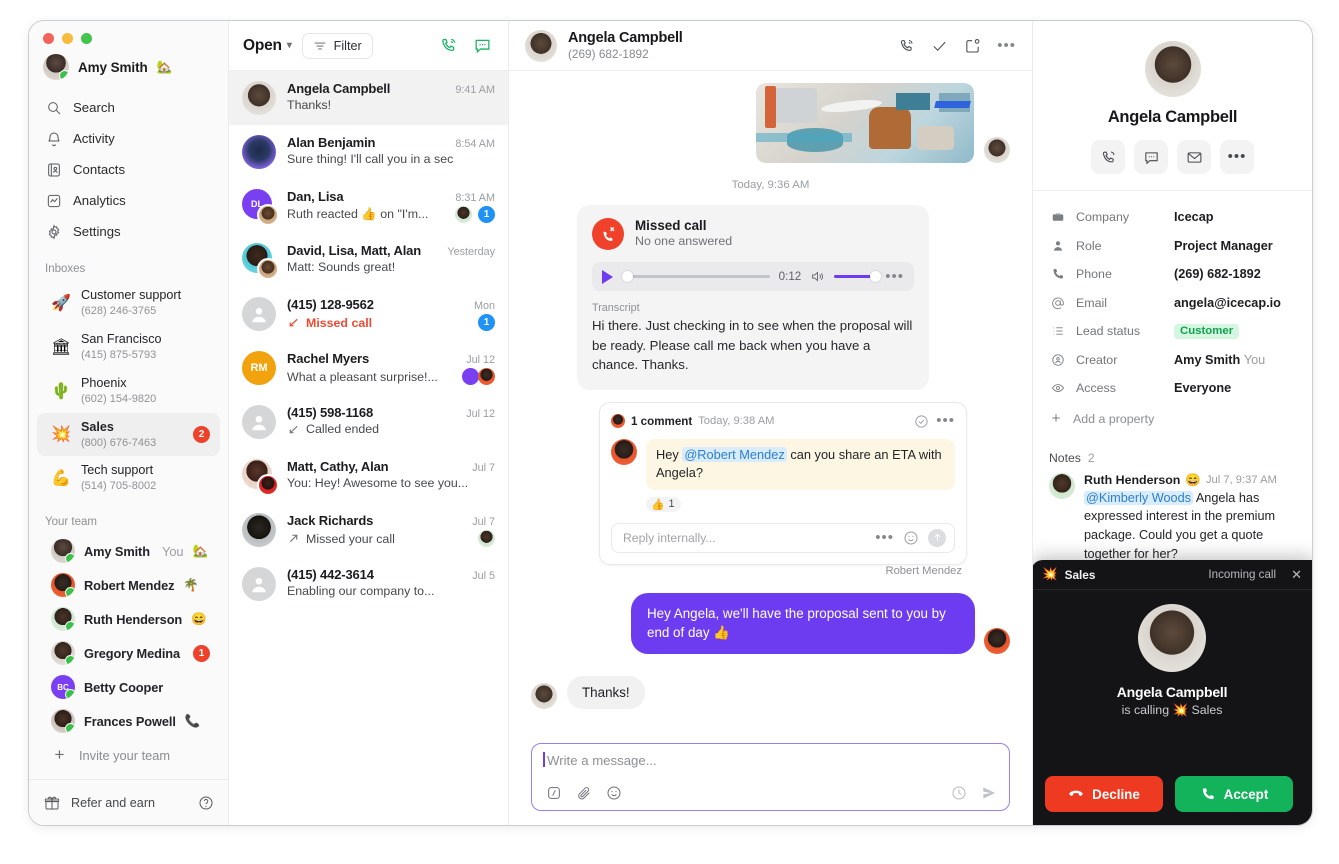 Image resolution: width=1339 pixels, height=864 pixels. What do you see at coordinates (1234, 794) in the screenshot?
I see `accept-call-button: Accept` at bounding box center [1234, 794].